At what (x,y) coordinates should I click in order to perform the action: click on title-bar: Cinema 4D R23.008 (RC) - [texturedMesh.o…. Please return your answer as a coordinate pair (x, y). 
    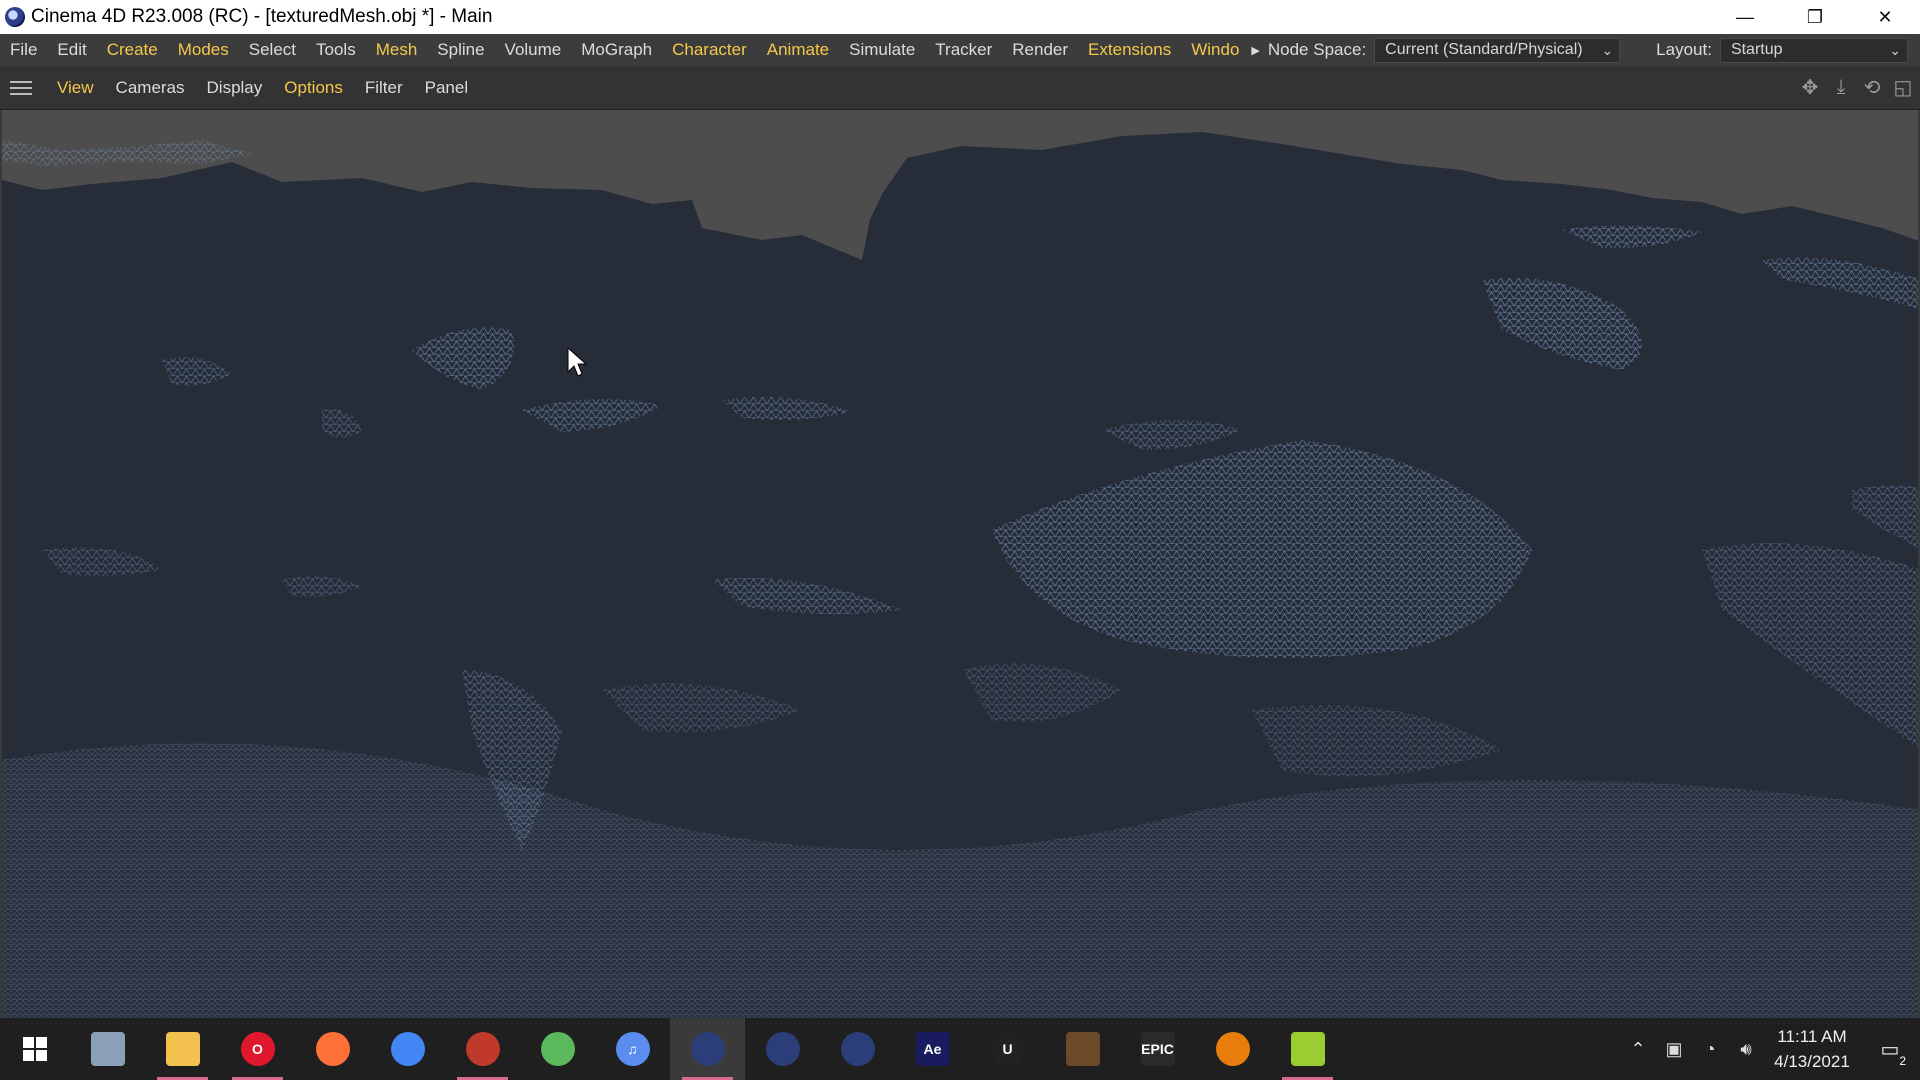
    Looking at the image, I should click on (960, 17).